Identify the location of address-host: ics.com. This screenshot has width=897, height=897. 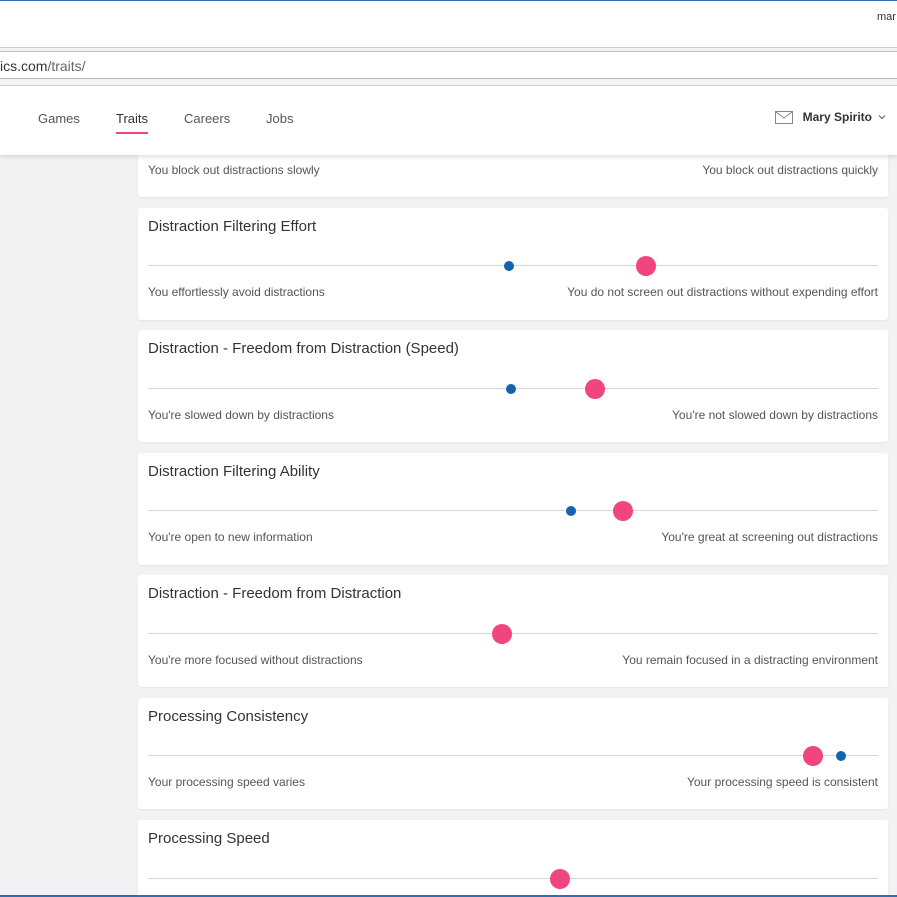
(24, 66).